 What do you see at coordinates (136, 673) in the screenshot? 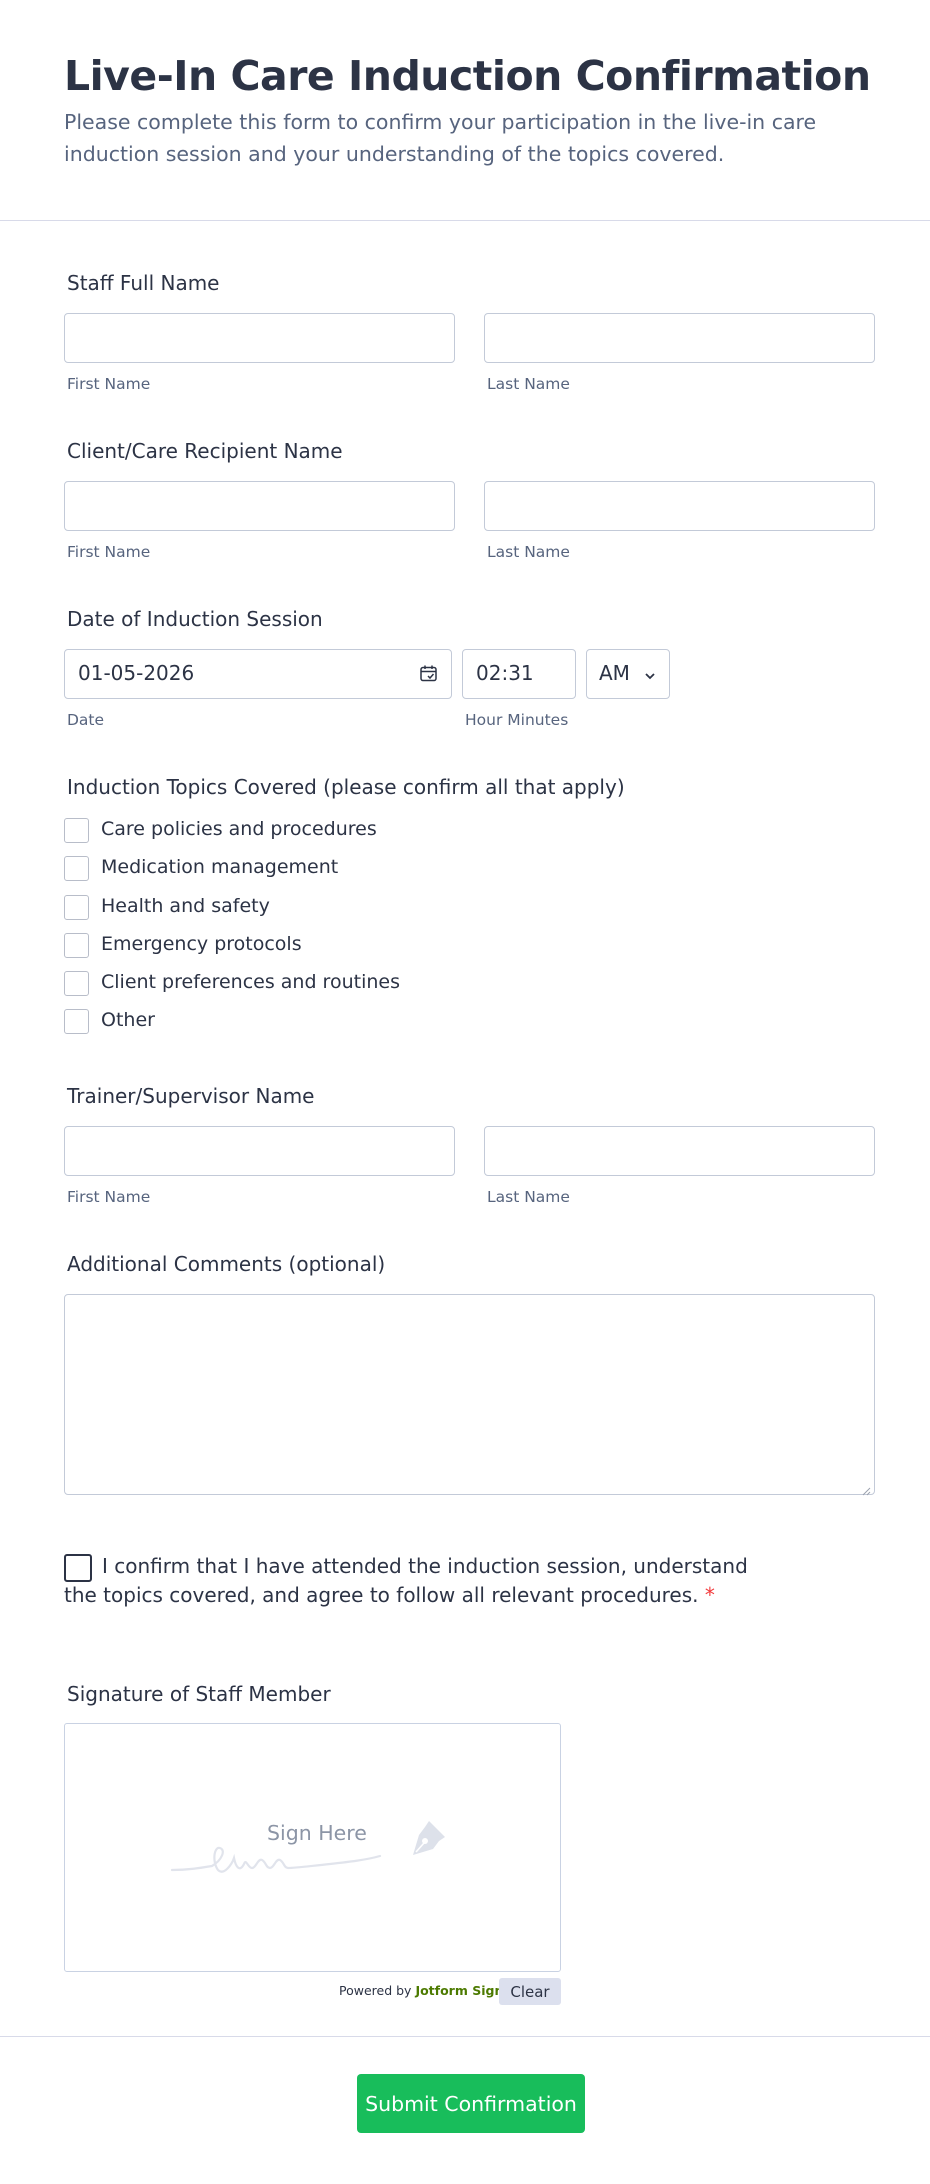
I see `date-value: 01-05-2026` at bounding box center [136, 673].